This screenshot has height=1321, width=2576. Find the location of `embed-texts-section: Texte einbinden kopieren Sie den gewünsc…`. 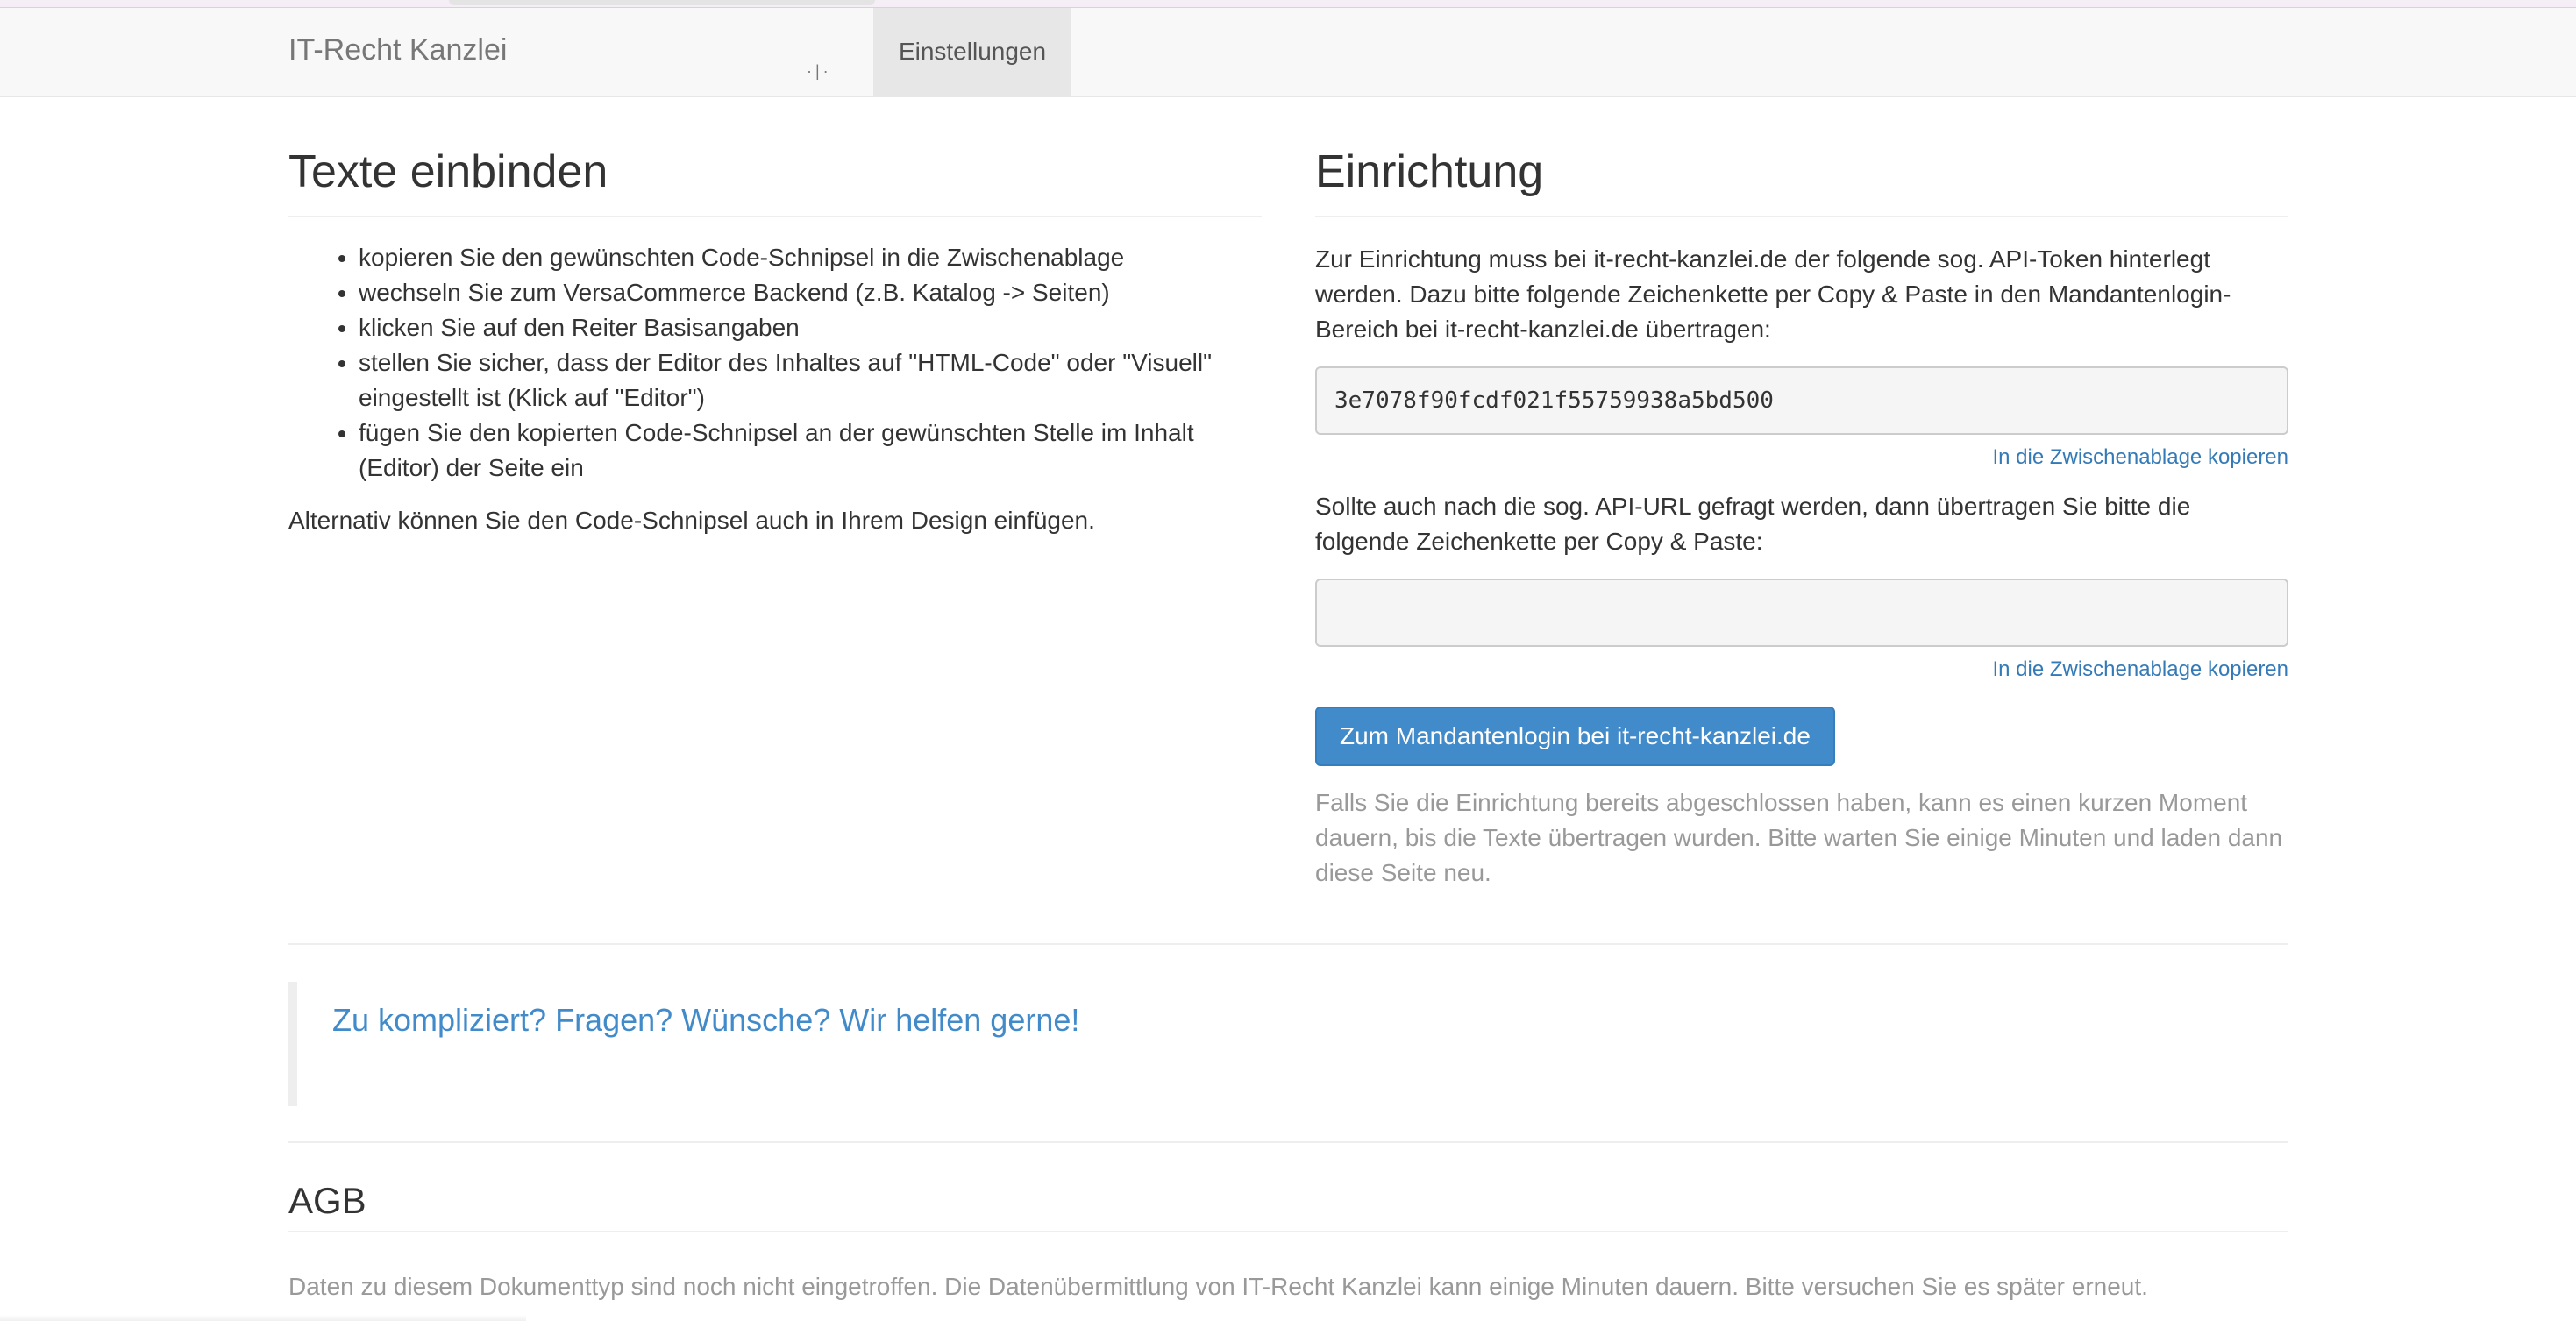

embed-texts-section: Texte einbinden kopieren Sie den gewünsc… is located at coordinates (775, 339).